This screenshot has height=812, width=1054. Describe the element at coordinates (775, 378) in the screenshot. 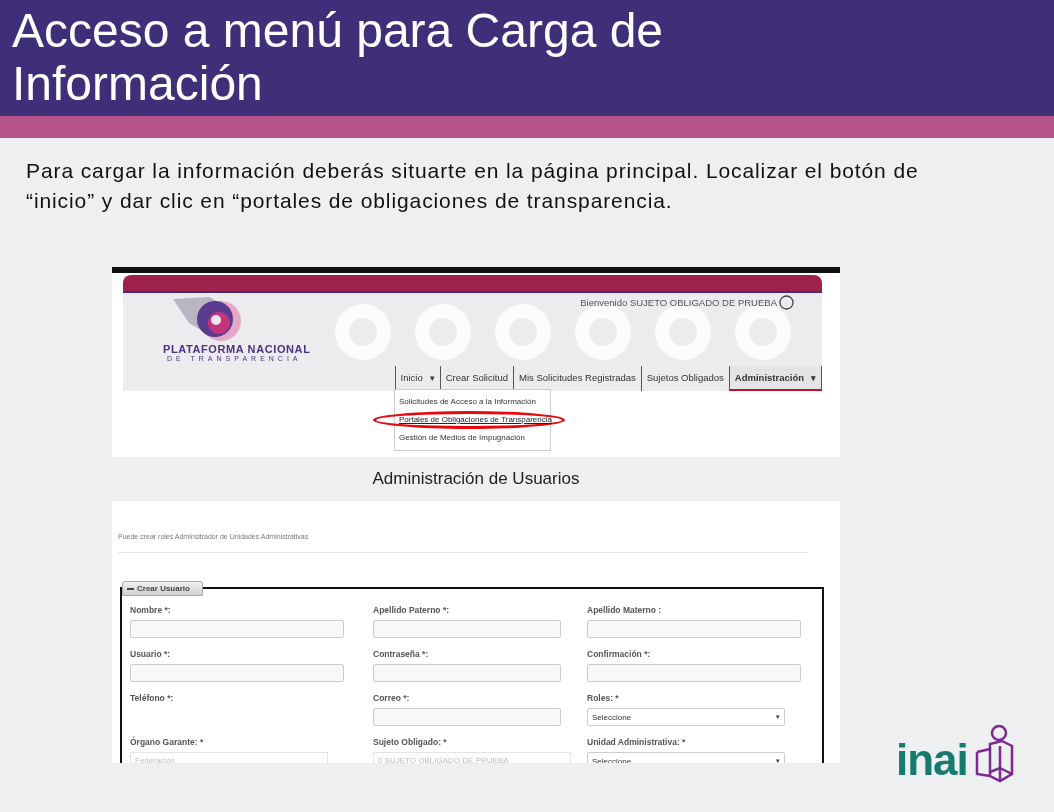

I see `nav-menu-item: Administración ▾` at that location.